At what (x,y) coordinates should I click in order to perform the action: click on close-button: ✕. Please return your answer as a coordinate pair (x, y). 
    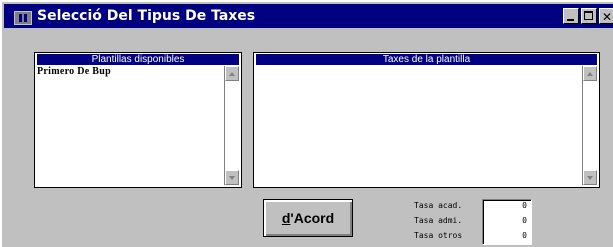
    Looking at the image, I should click on (606, 16).